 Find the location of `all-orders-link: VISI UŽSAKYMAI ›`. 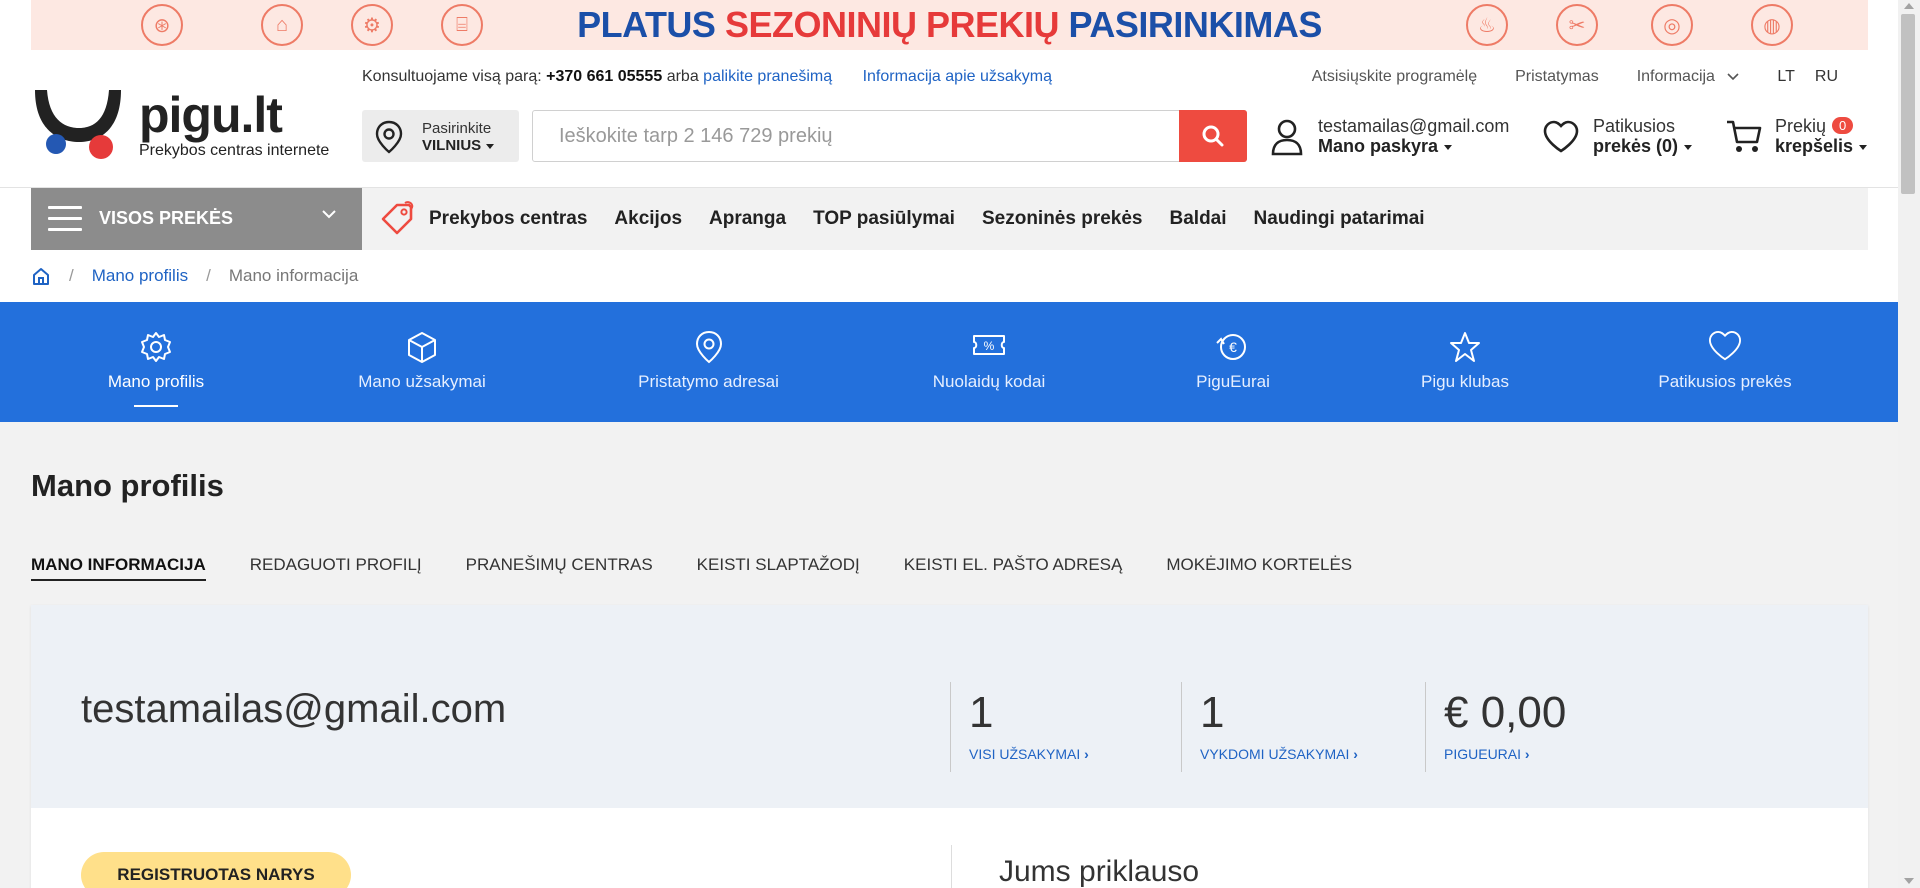

all-orders-link: VISI UŽSAKYMAI › is located at coordinates (1029, 754).